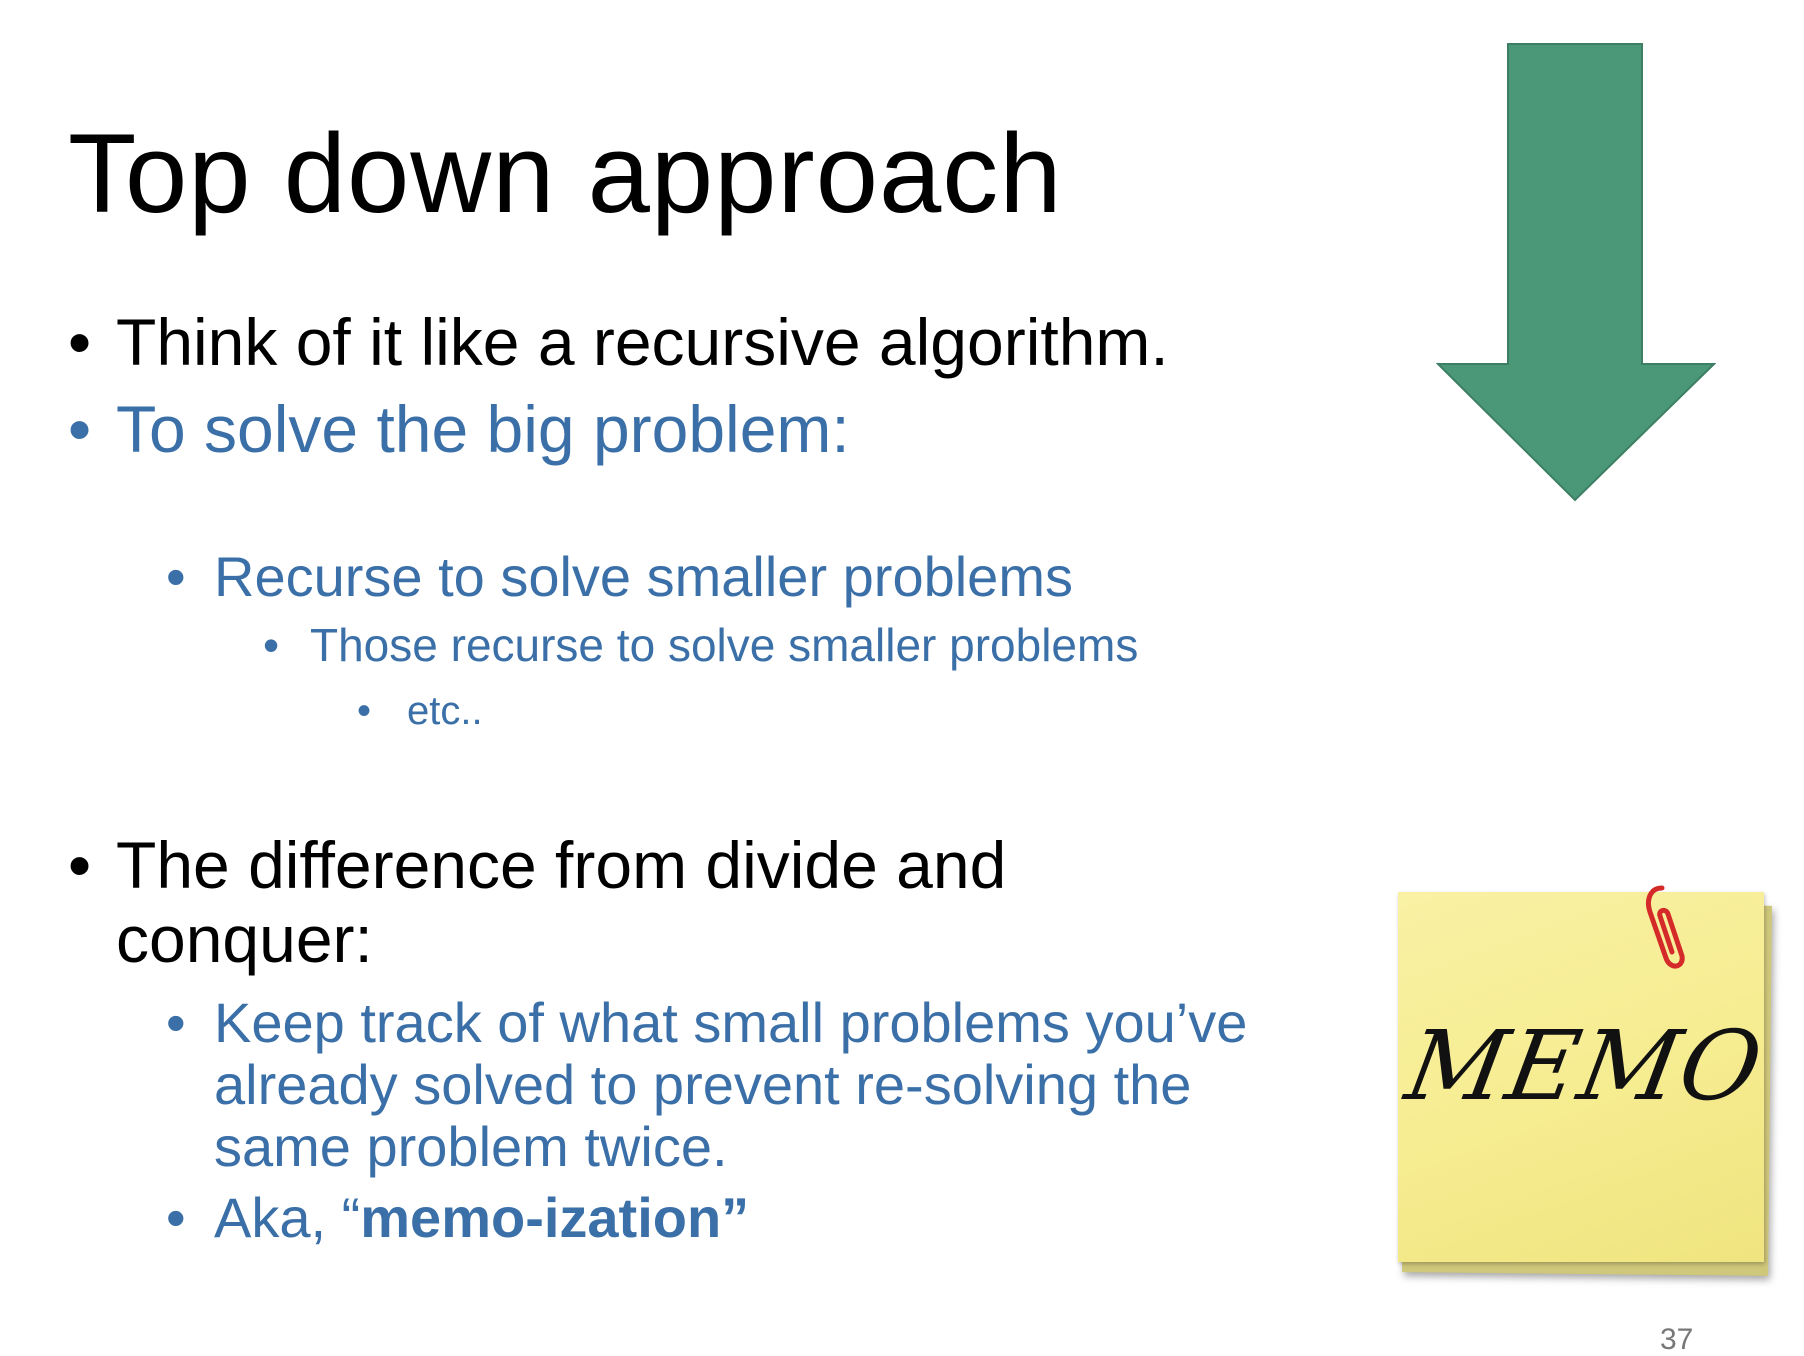 The width and height of the screenshot is (1804, 1356). I want to click on down-arrow-icon, so click(1576, 272).